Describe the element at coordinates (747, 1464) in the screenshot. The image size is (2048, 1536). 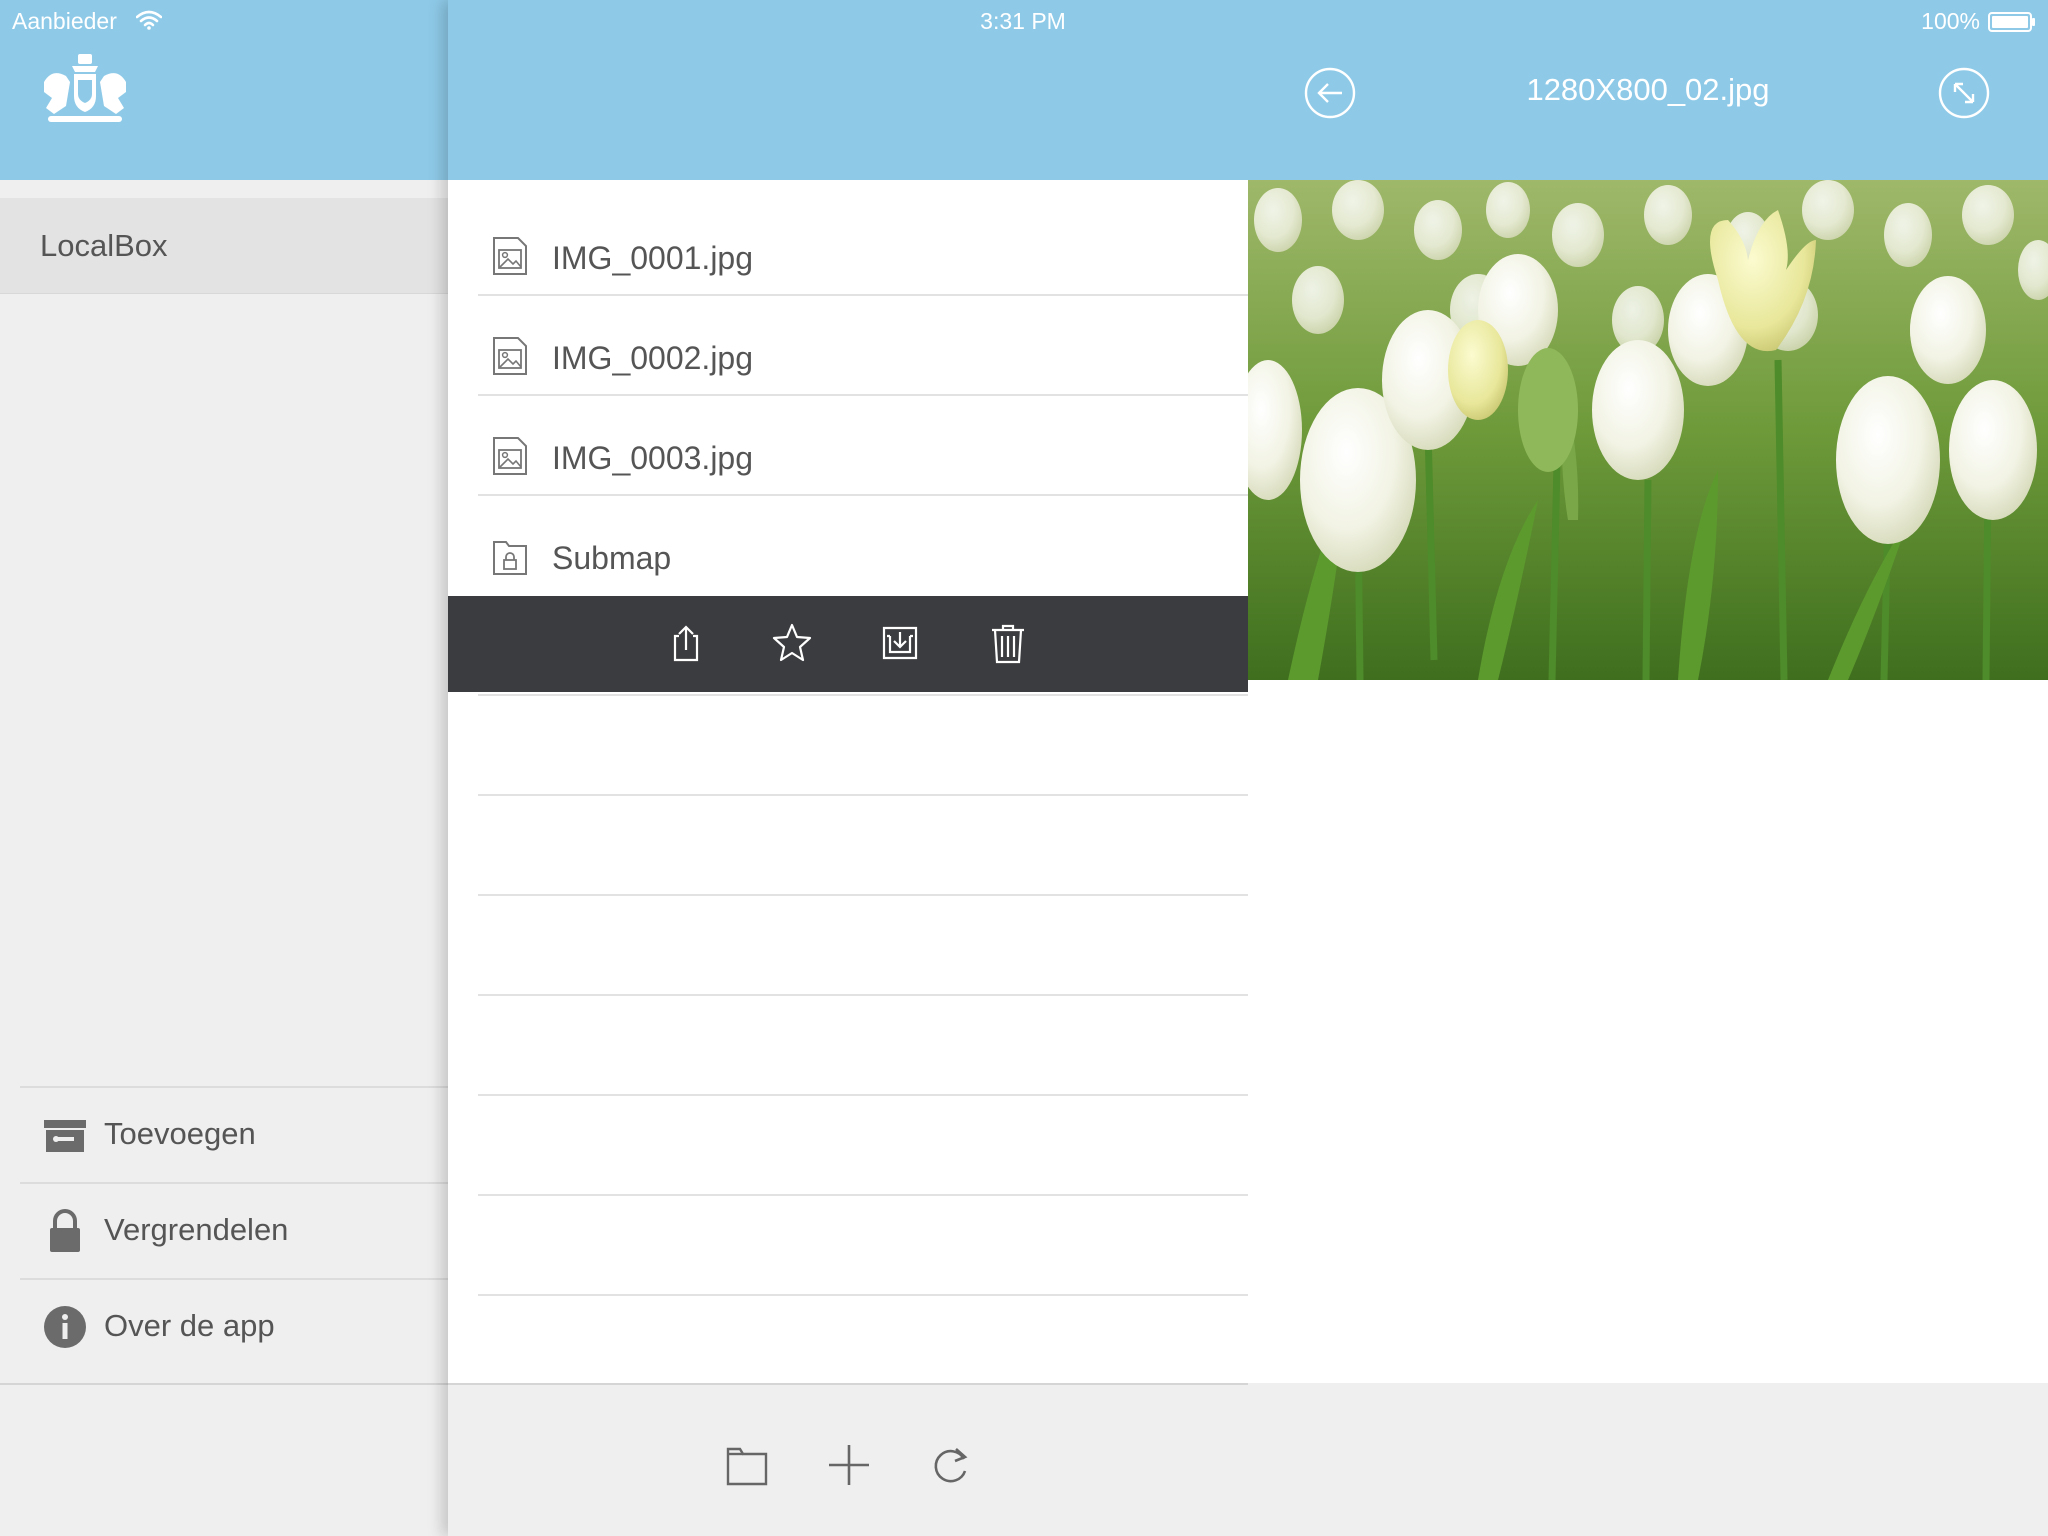
I see `folder-icon` at that location.